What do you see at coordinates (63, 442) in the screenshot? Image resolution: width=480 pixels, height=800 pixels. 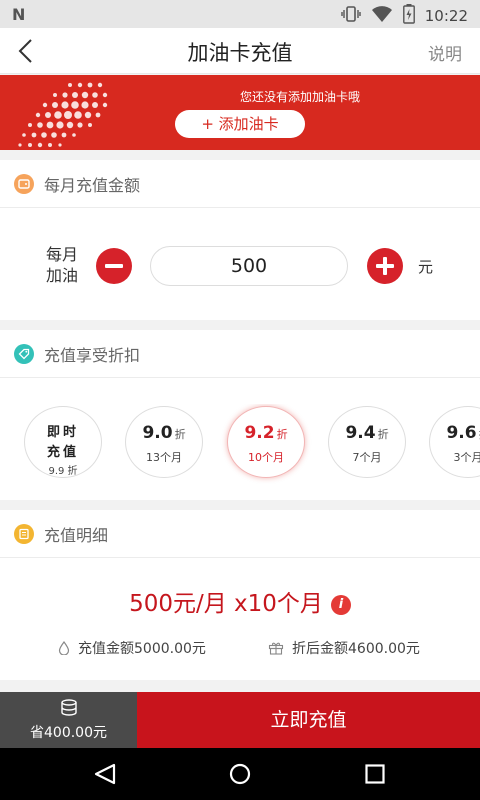 I see `discount-option-immediate: 即时 充值 9.9 折` at bounding box center [63, 442].